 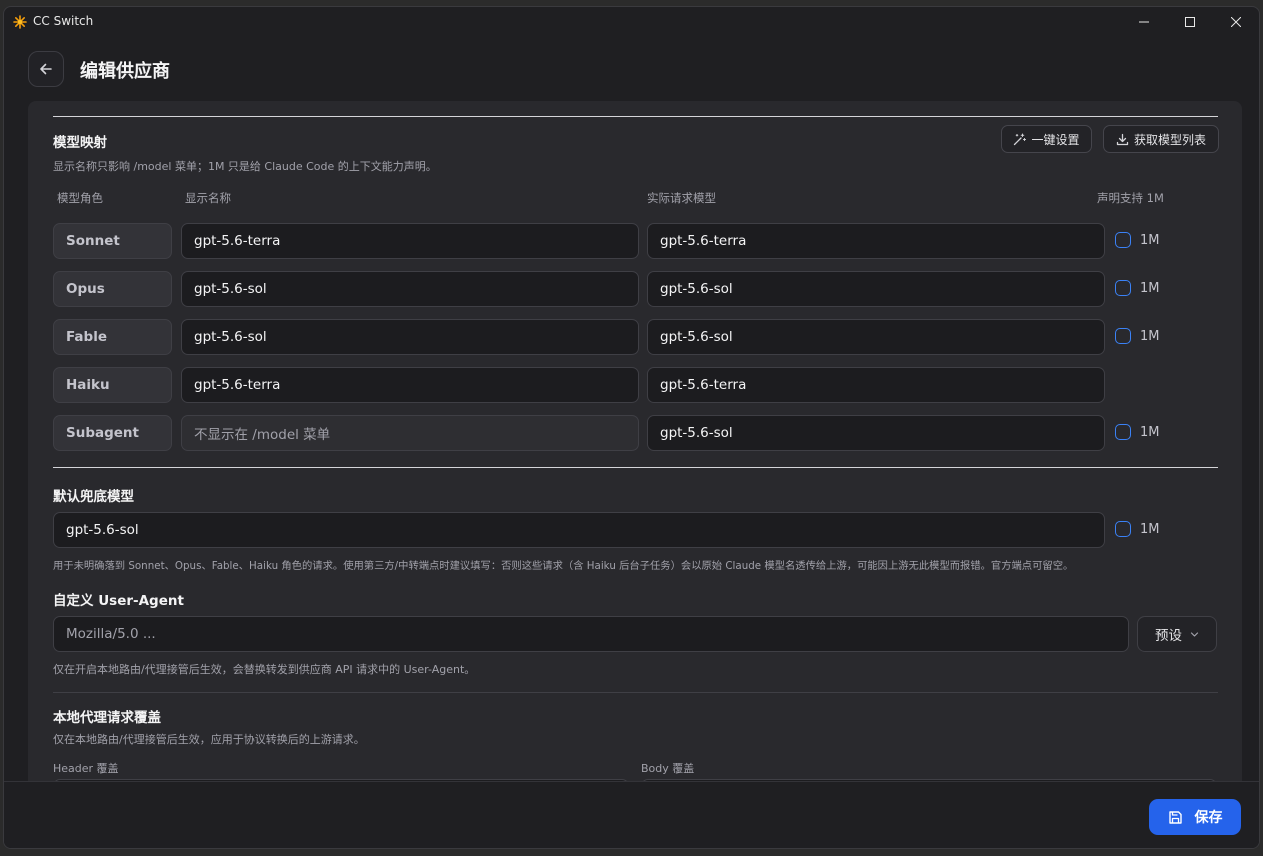 I want to click on maximize-button, so click(x=1190, y=22).